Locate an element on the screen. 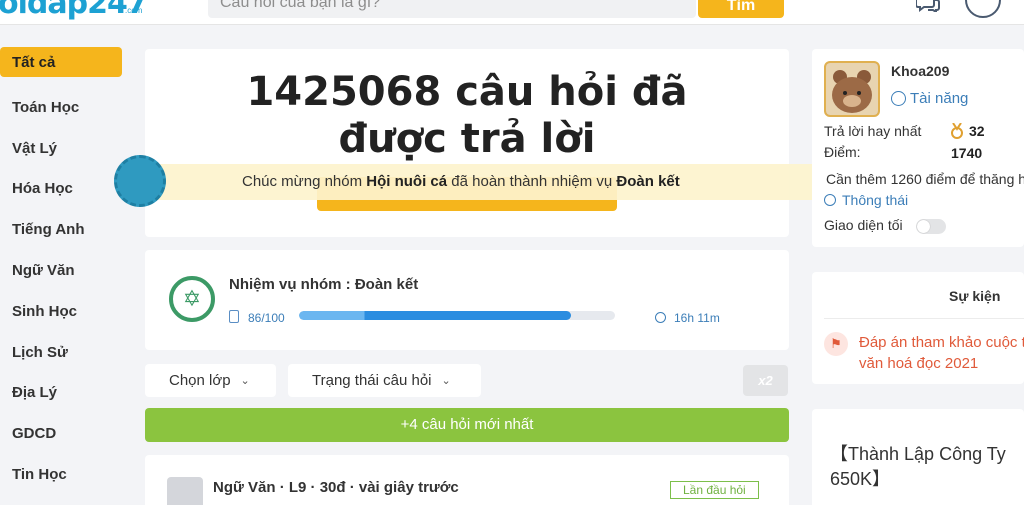 The height and width of the screenshot is (505, 1024). document-icon is located at coordinates (234, 316).